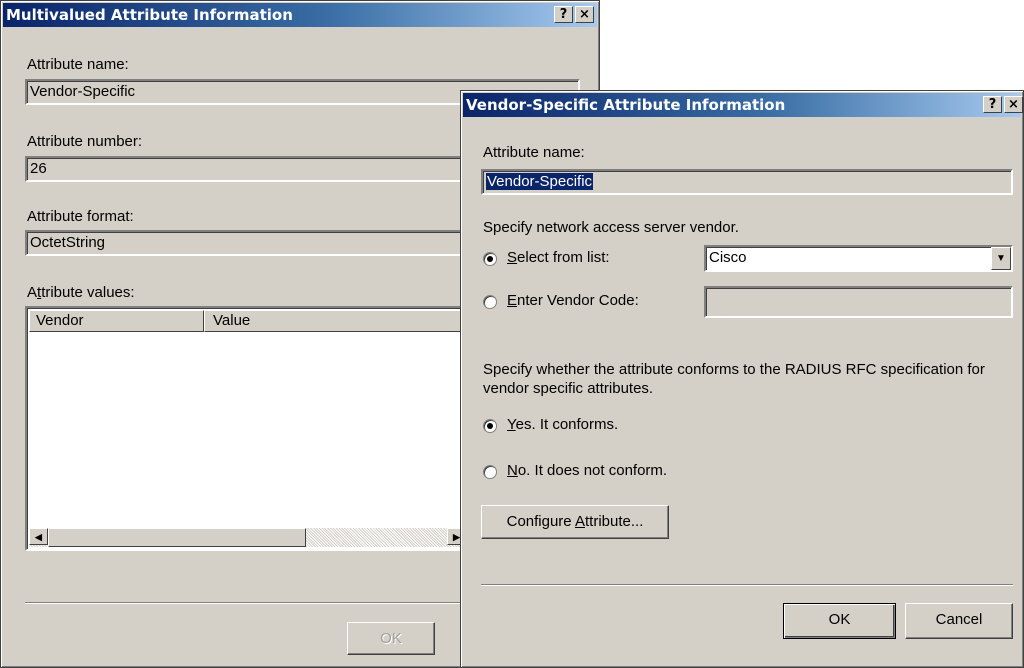  I want to click on list-header: Vendor Value, so click(248, 321).